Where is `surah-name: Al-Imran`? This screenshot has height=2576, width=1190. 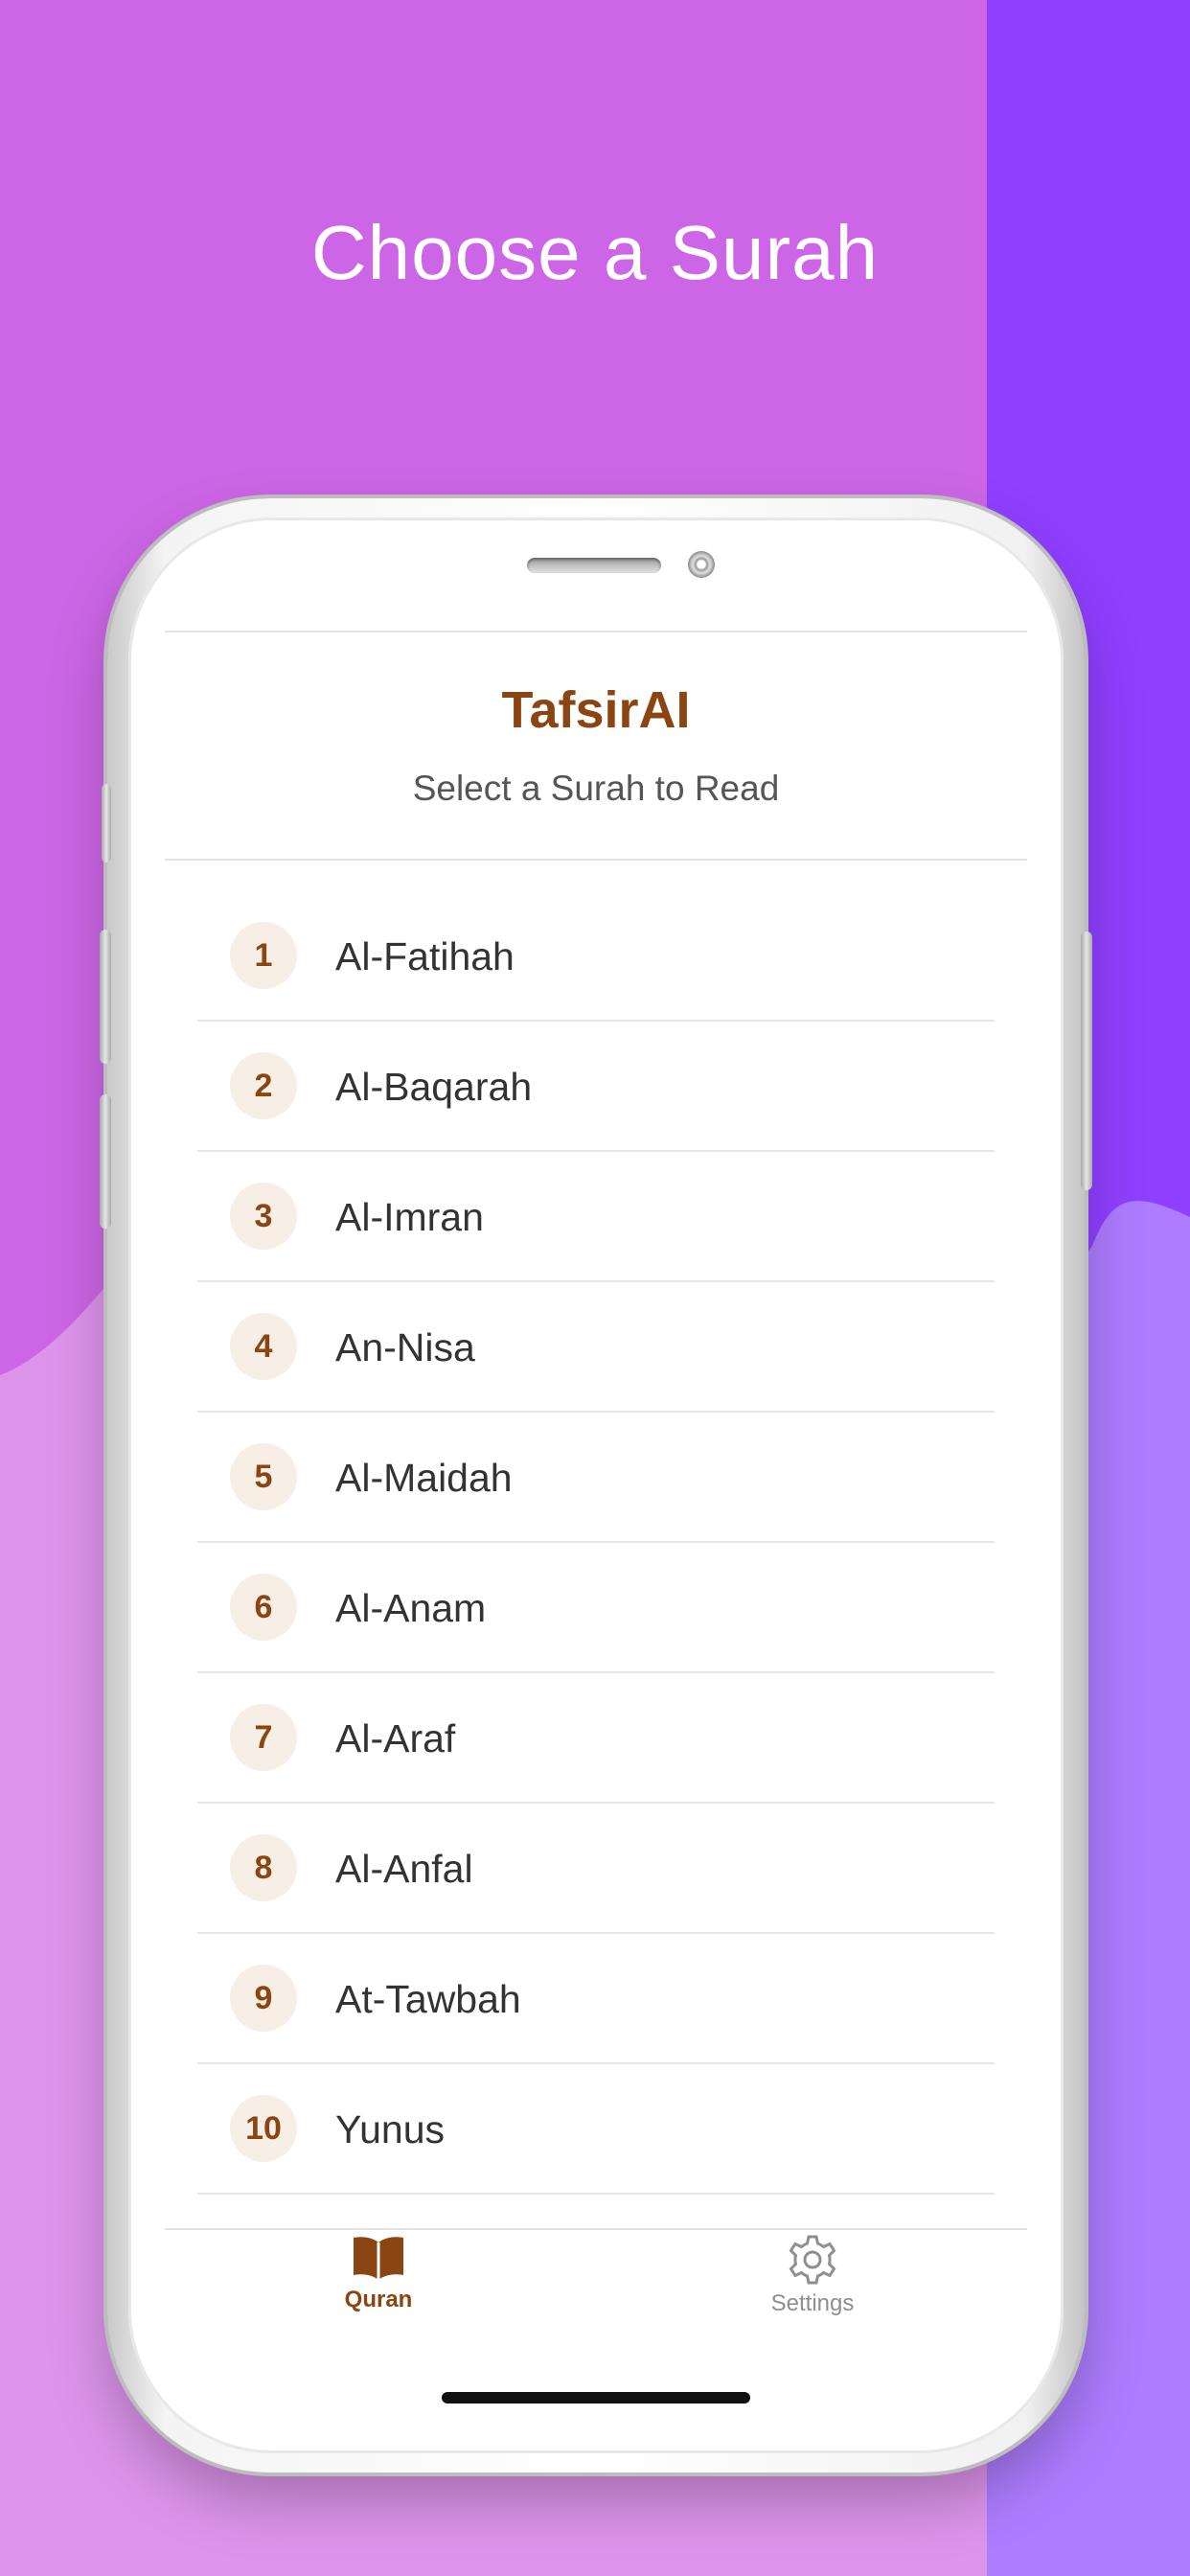
surah-name: Al-Imran is located at coordinates (410, 1217).